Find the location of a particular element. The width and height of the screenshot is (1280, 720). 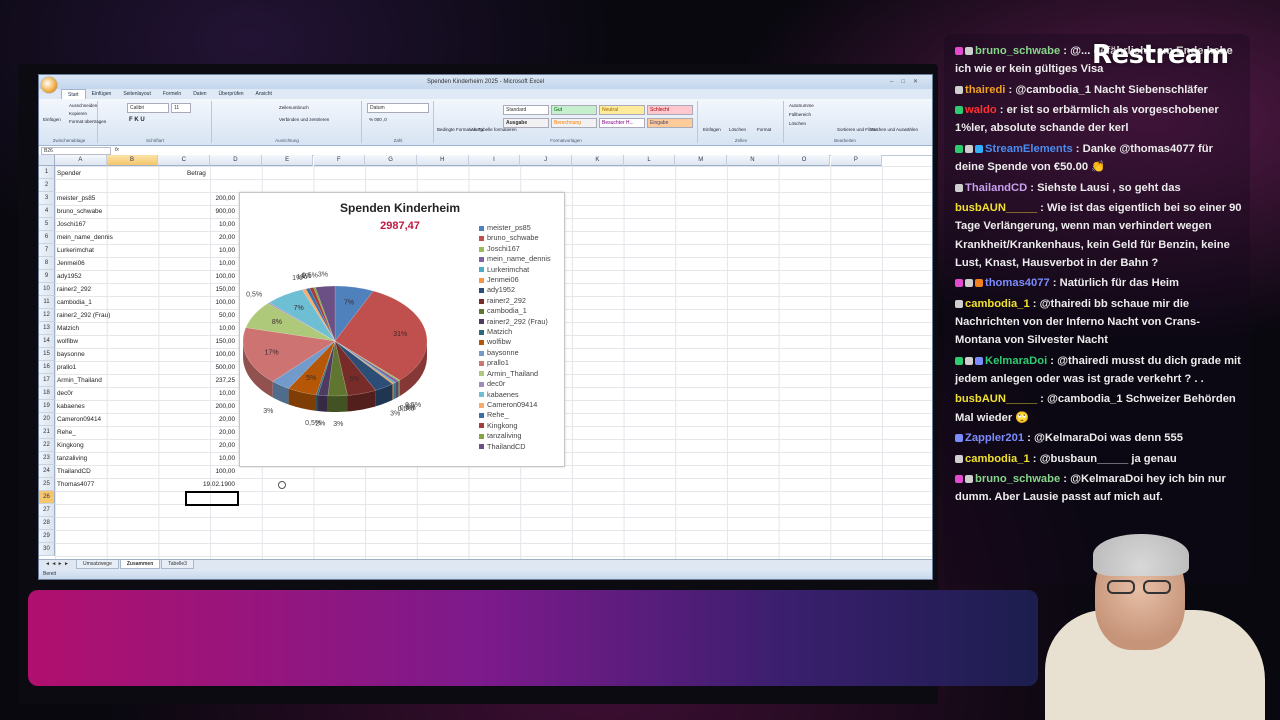

row-header: 12 is located at coordinates (47, 315).